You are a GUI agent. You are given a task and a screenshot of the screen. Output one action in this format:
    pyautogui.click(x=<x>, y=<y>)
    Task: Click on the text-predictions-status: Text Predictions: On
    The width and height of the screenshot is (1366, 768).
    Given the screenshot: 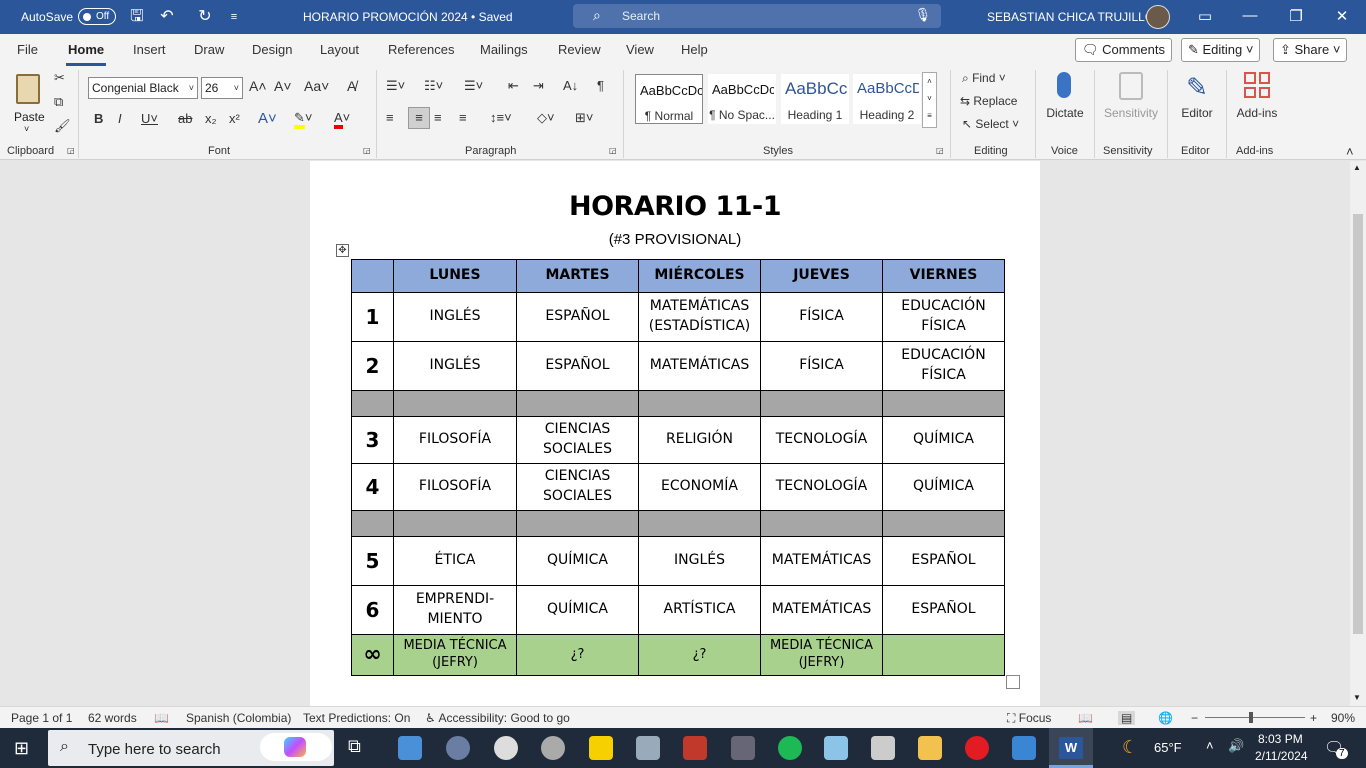 What is the action you would take?
    pyautogui.click(x=356, y=718)
    